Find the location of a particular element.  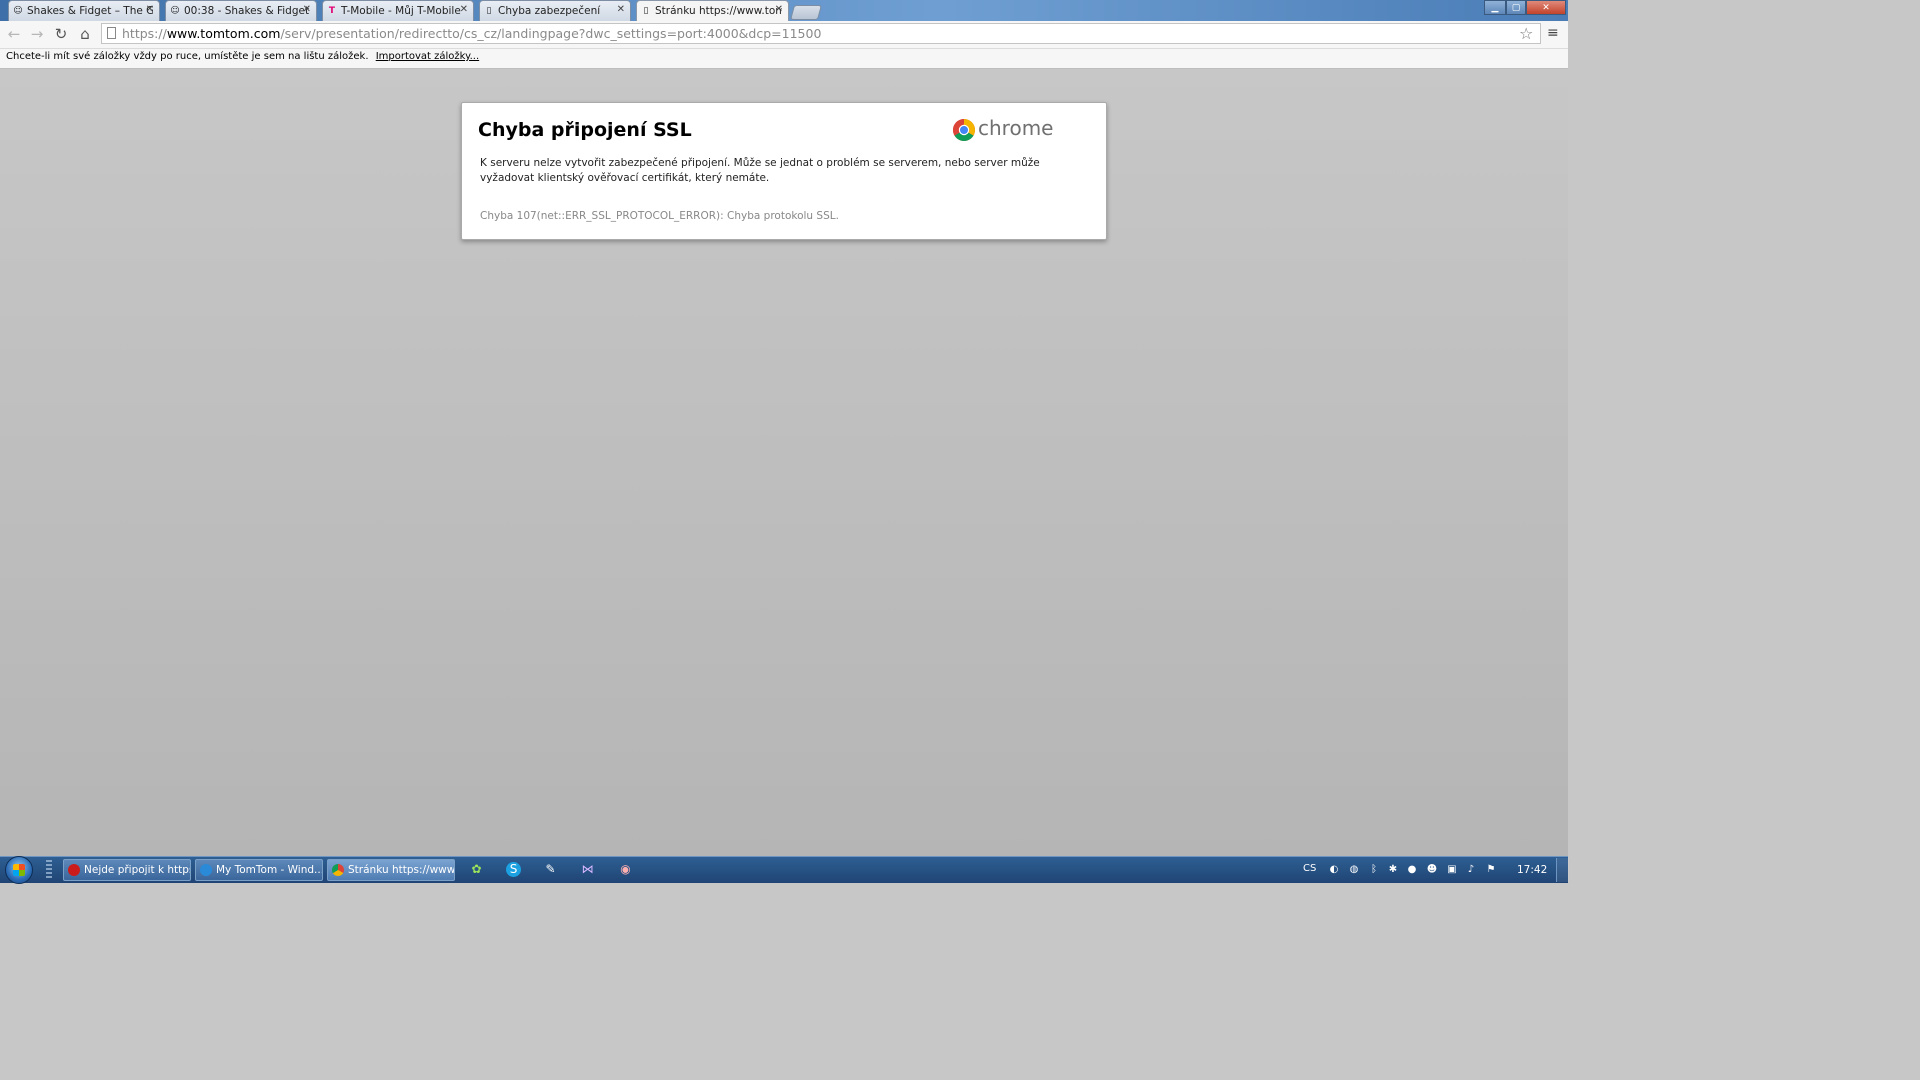

show-desktop-button is located at coordinates (1562, 870).